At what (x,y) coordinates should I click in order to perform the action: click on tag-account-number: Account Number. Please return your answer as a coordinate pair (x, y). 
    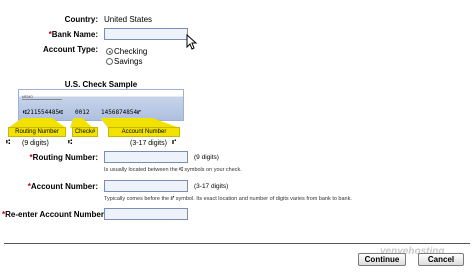
    Looking at the image, I should click on (144, 132).